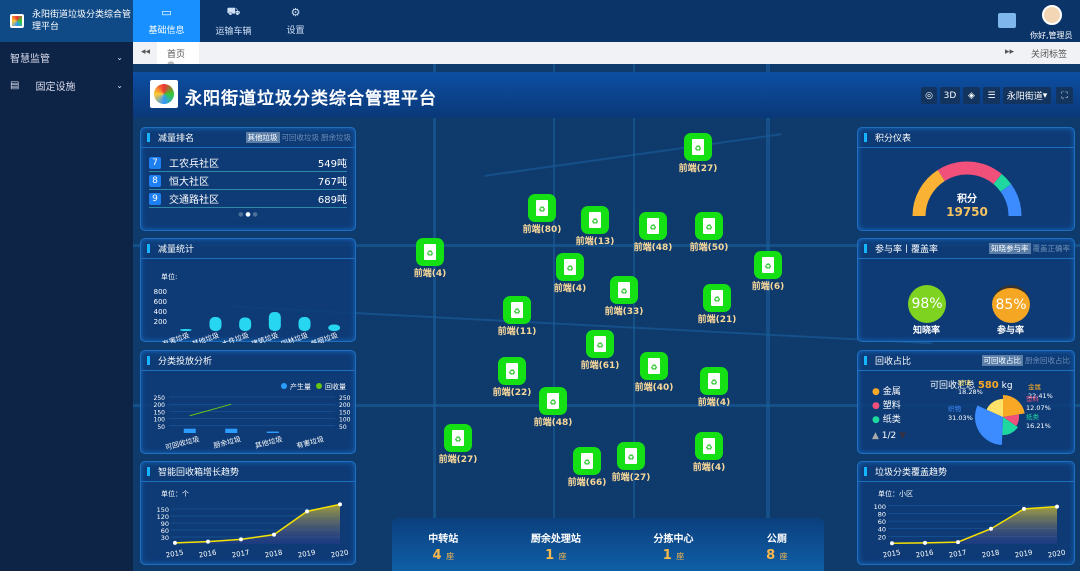 The height and width of the screenshot is (571, 1080). I want to click on panel-title: 回收占比, so click(893, 362).